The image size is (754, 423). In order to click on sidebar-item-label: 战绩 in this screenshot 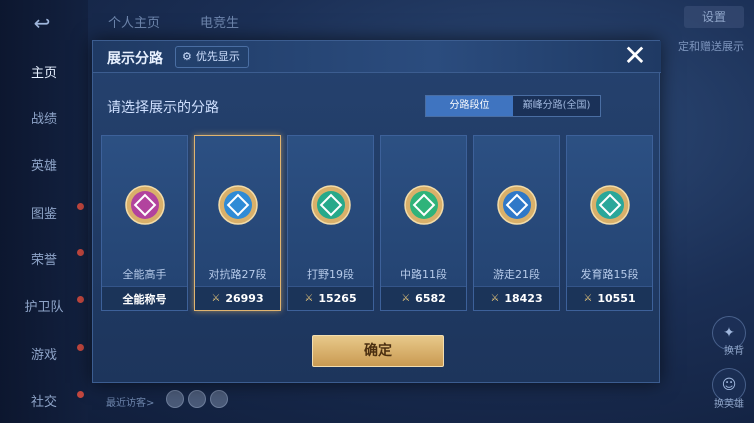, I will do `click(43, 119)`.